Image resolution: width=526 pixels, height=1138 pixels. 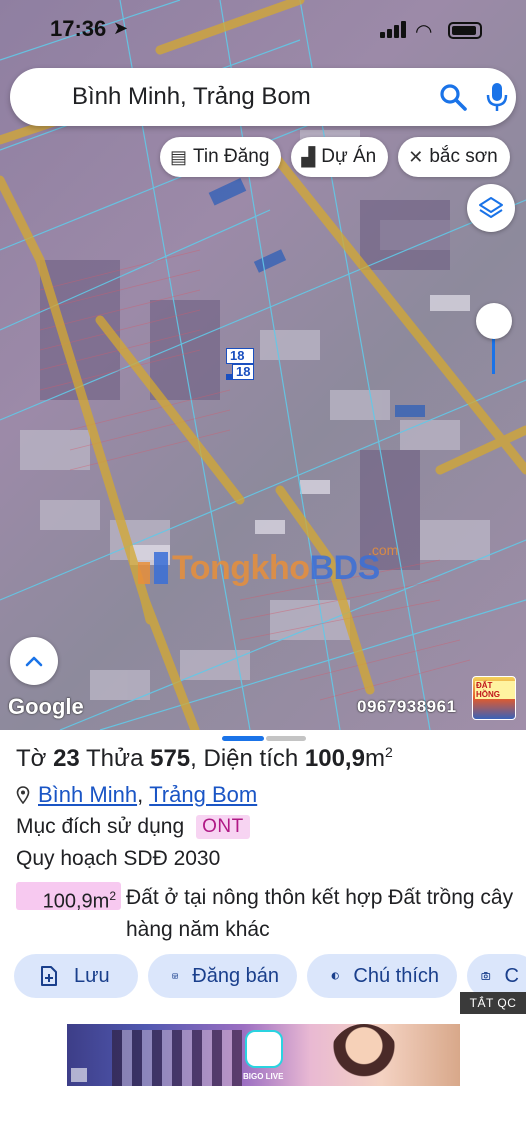 I want to click on search-icon, so click(x=453, y=97).